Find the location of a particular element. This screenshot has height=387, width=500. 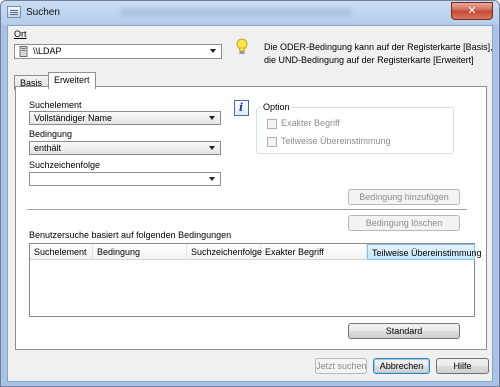

column-header-search-element: Suchelement is located at coordinates (61, 252).